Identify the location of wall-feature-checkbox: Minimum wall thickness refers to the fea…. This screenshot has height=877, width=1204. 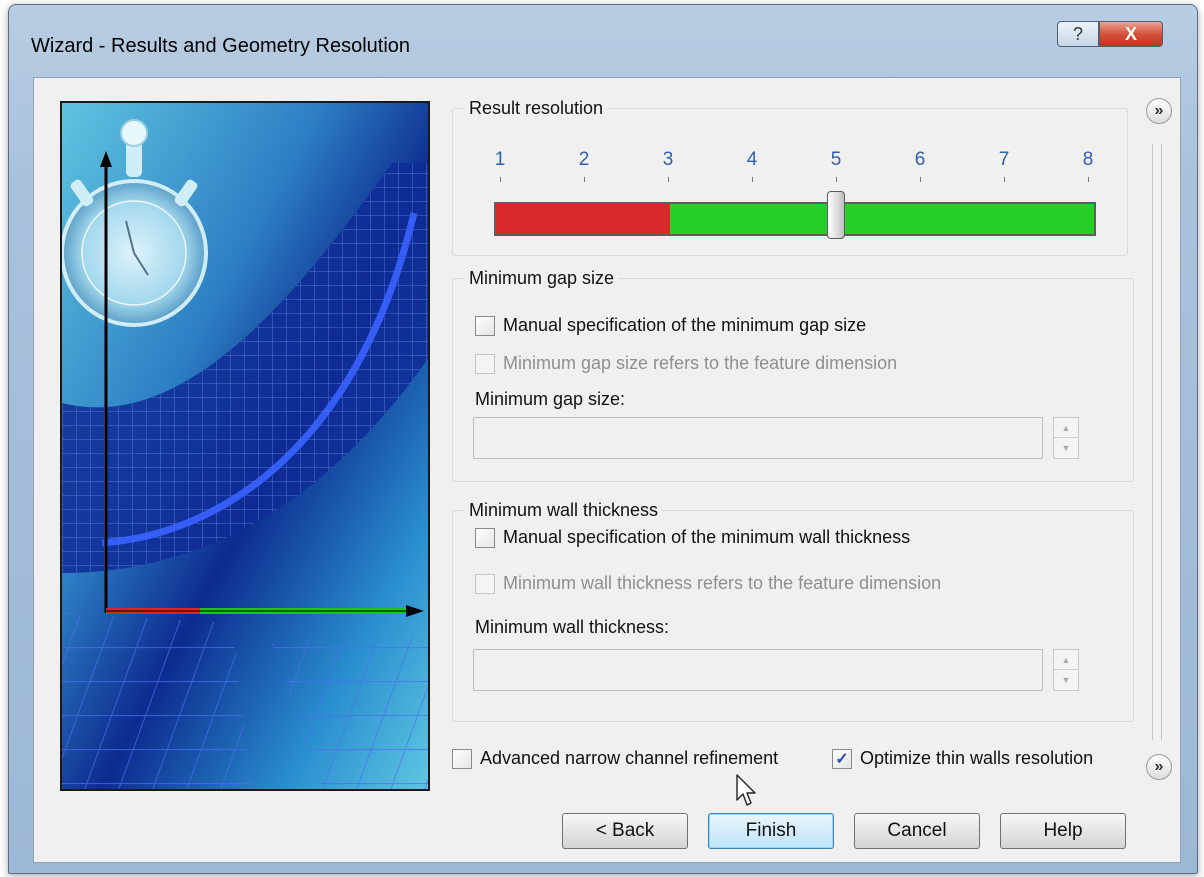
(708, 583).